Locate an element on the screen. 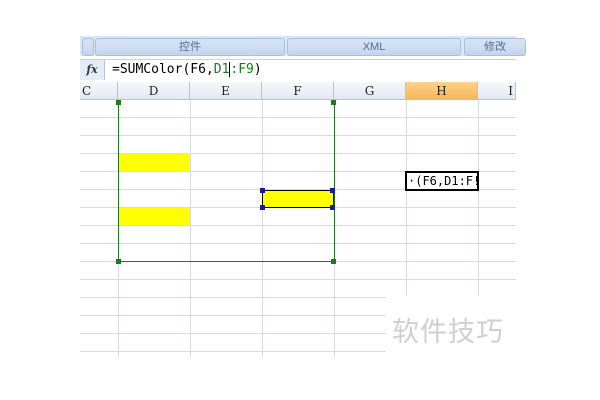 This screenshot has height=400, width=600. formula-ref-f9: :F9 is located at coordinates (242, 69).